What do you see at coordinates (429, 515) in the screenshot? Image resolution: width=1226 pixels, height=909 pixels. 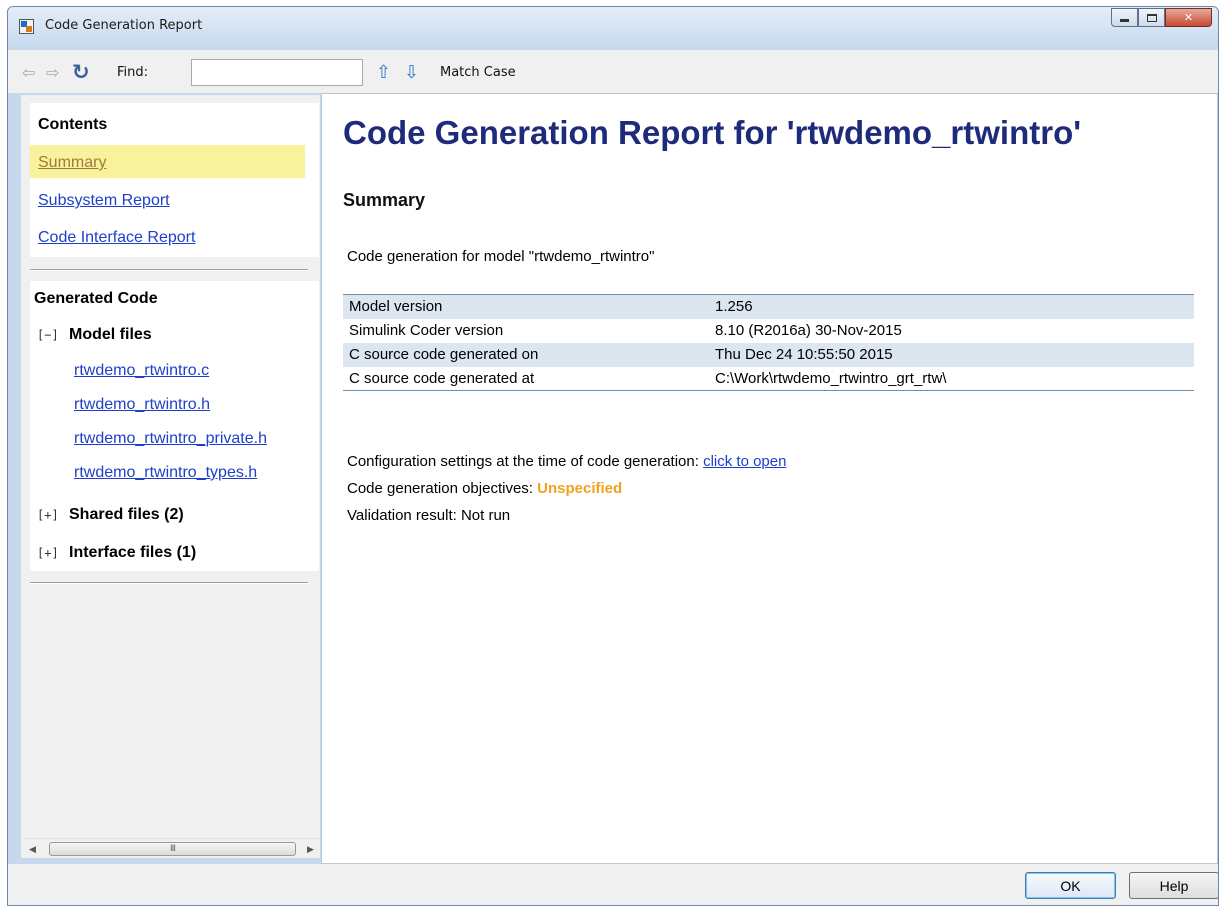 I see `validation-result-text: Validation result: Not run` at bounding box center [429, 515].